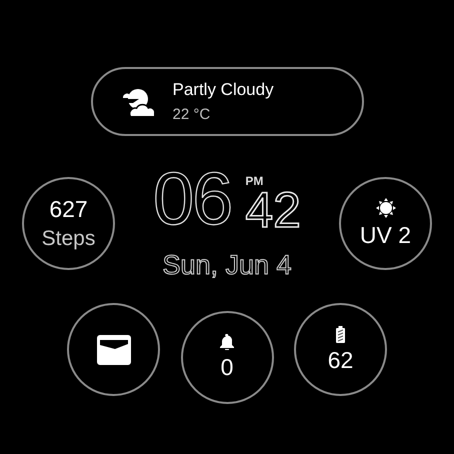 This screenshot has width=454, height=454. What do you see at coordinates (227, 367) in the screenshot?
I see `notification-count: 0` at bounding box center [227, 367].